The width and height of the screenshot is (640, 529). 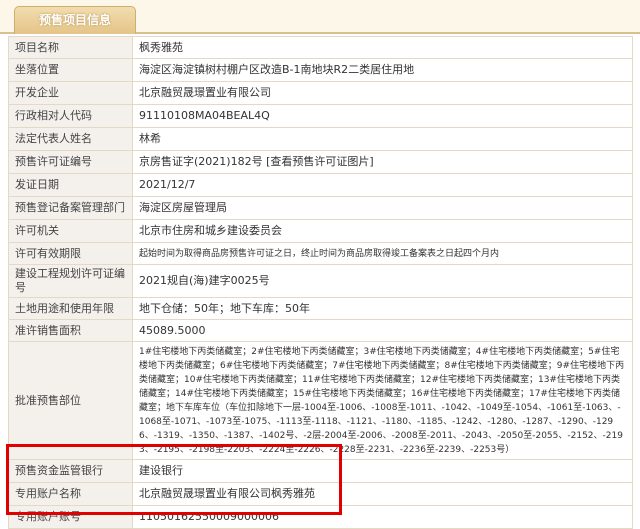 I want to click on section-tab-bar: 预售项目信息, so click(x=320, y=17).